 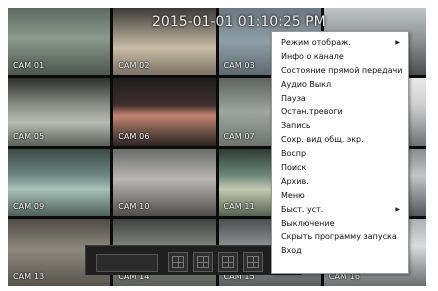 What do you see at coordinates (239, 206) in the screenshot?
I see `camera-label: CAM 11` at bounding box center [239, 206].